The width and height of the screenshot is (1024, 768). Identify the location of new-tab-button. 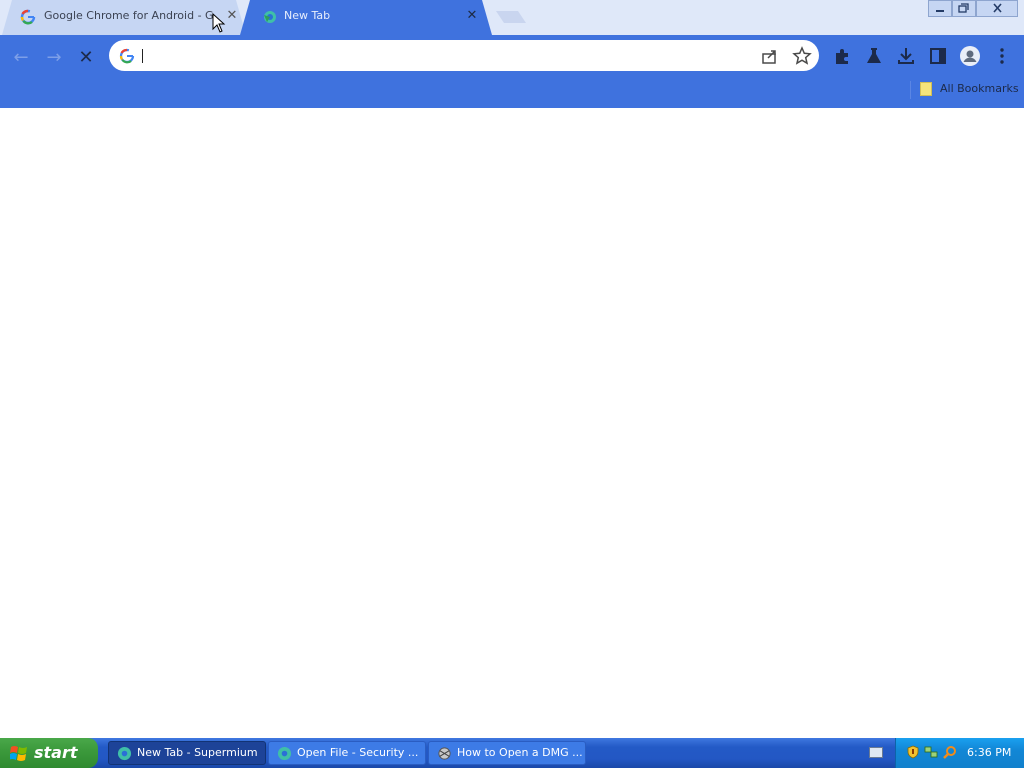
(511, 17).